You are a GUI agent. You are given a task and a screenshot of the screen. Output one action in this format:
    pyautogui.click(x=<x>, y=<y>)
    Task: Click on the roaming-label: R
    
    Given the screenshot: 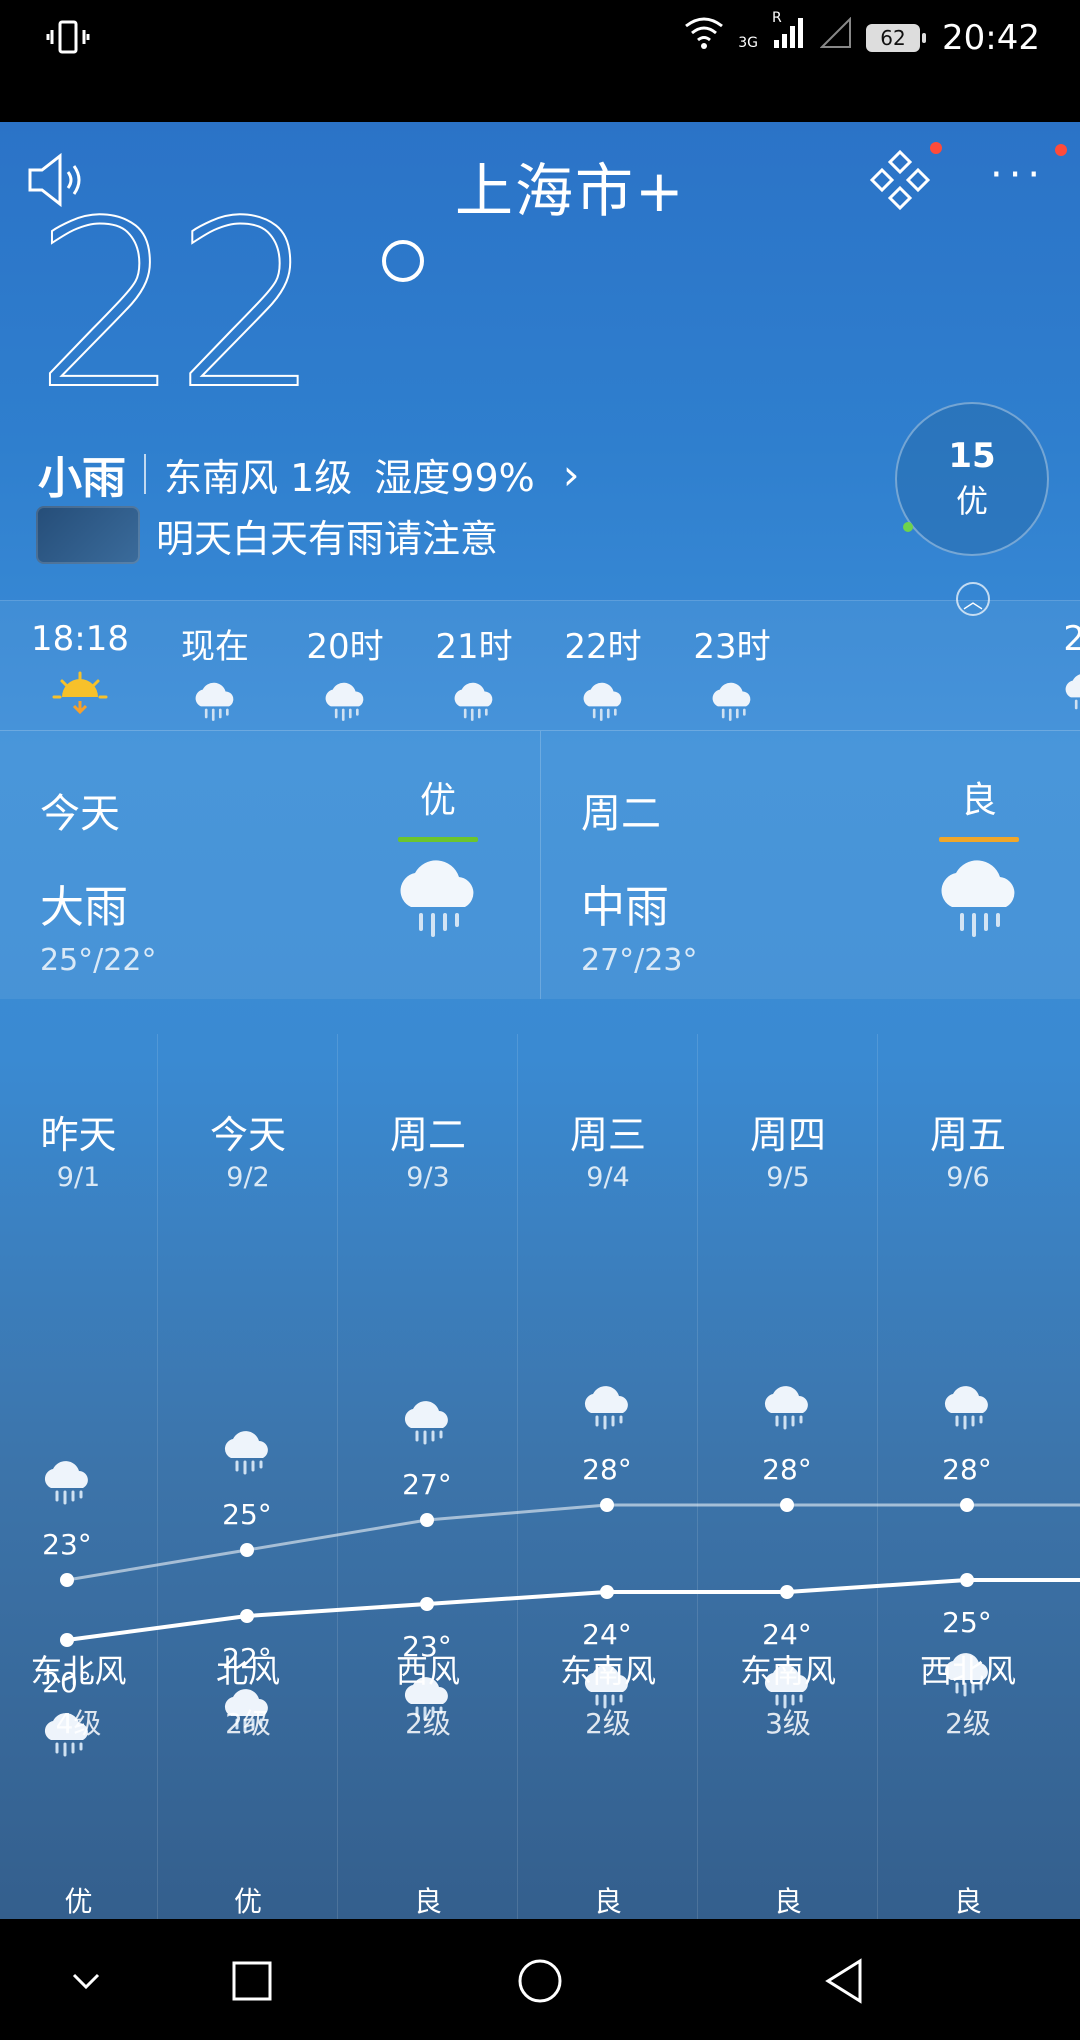 What is the action you would take?
    pyautogui.click(x=777, y=18)
    